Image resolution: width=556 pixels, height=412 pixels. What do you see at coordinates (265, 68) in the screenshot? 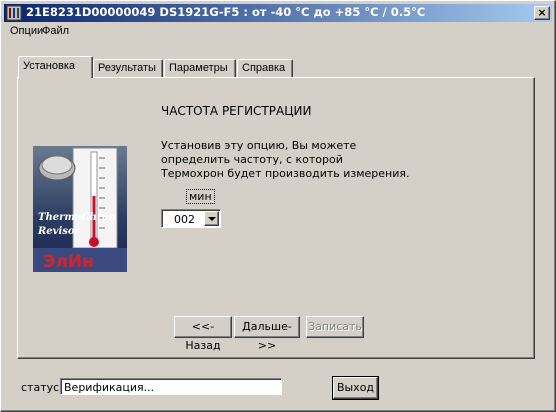
I see `tab-help: Справка` at bounding box center [265, 68].